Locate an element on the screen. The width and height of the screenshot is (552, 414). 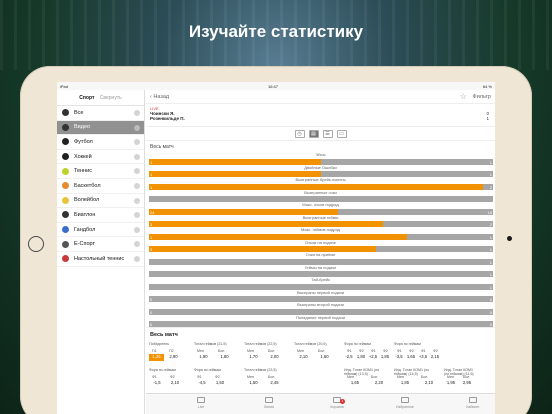
market-title: Фора по геймам is located at coordinates (207, 370).